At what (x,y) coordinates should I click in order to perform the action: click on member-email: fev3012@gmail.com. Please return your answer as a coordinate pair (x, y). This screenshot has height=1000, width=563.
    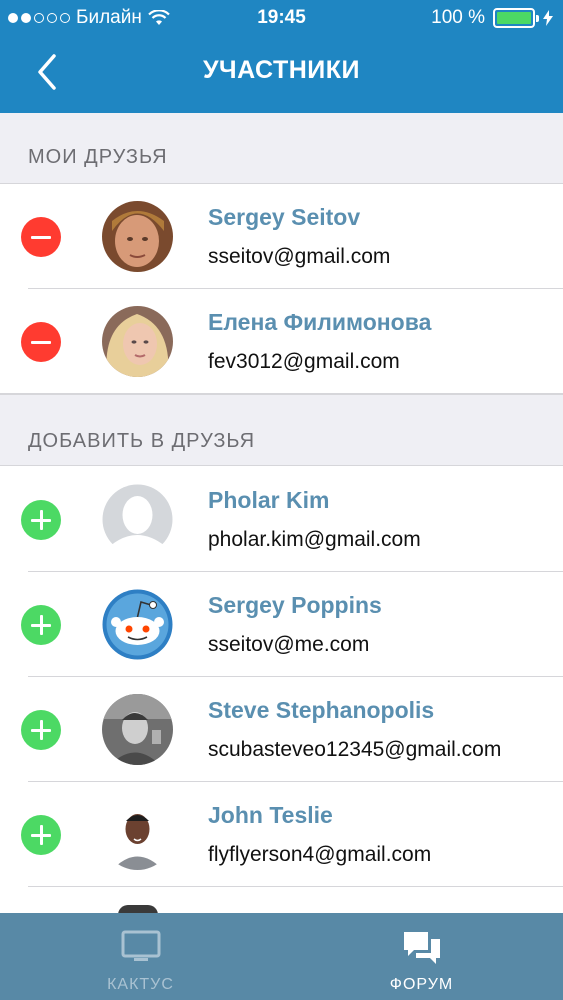
    Looking at the image, I should click on (304, 361).